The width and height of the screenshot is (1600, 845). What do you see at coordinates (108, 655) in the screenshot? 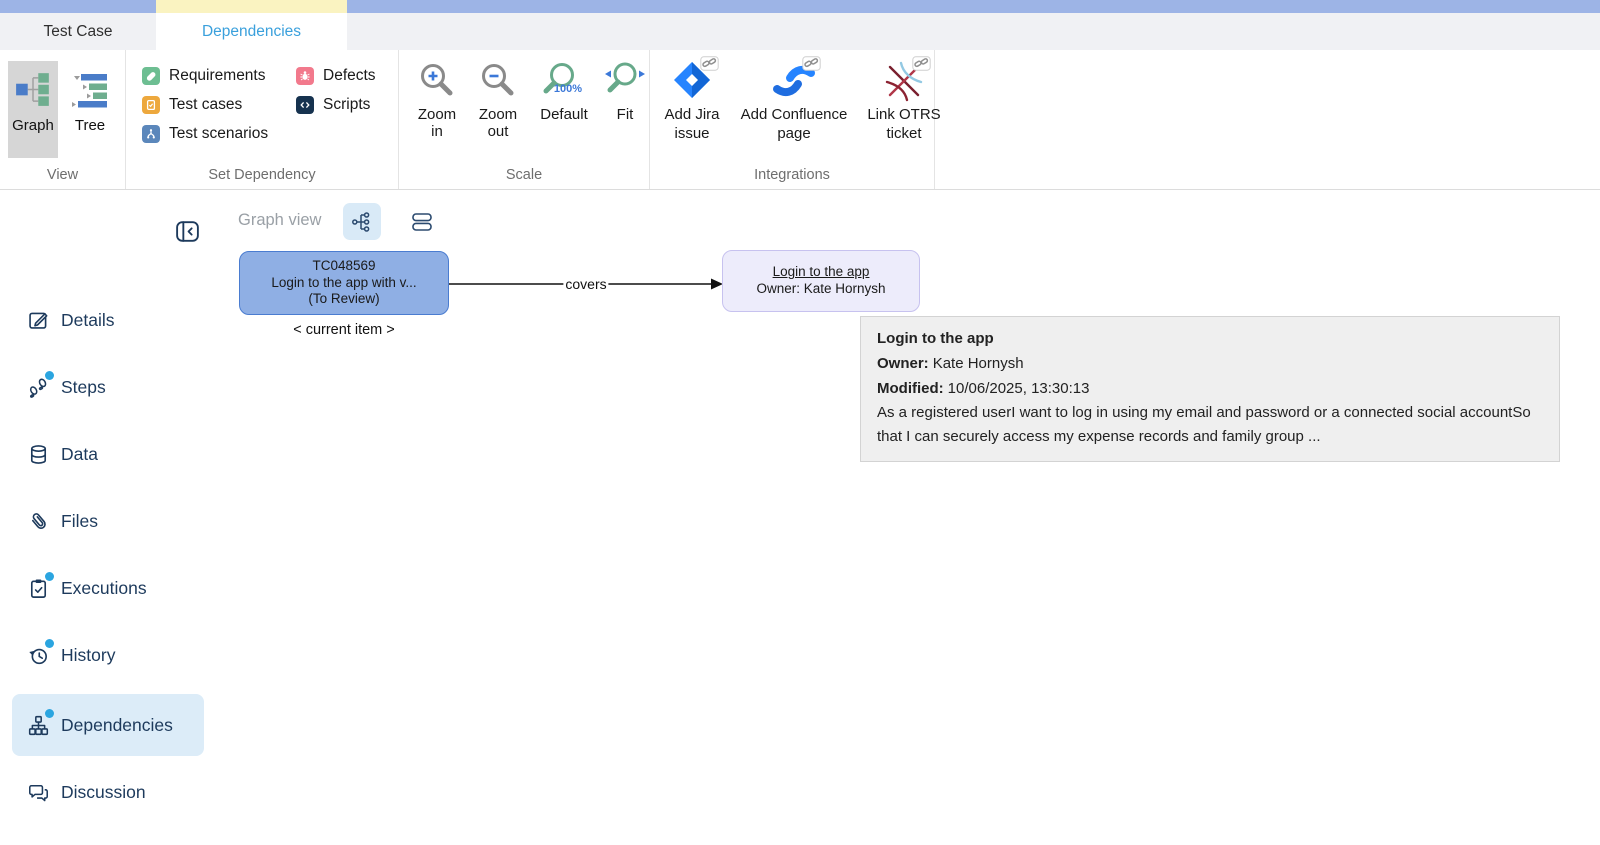
I see `sidebar-item-history: History` at bounding box center [108, 655].